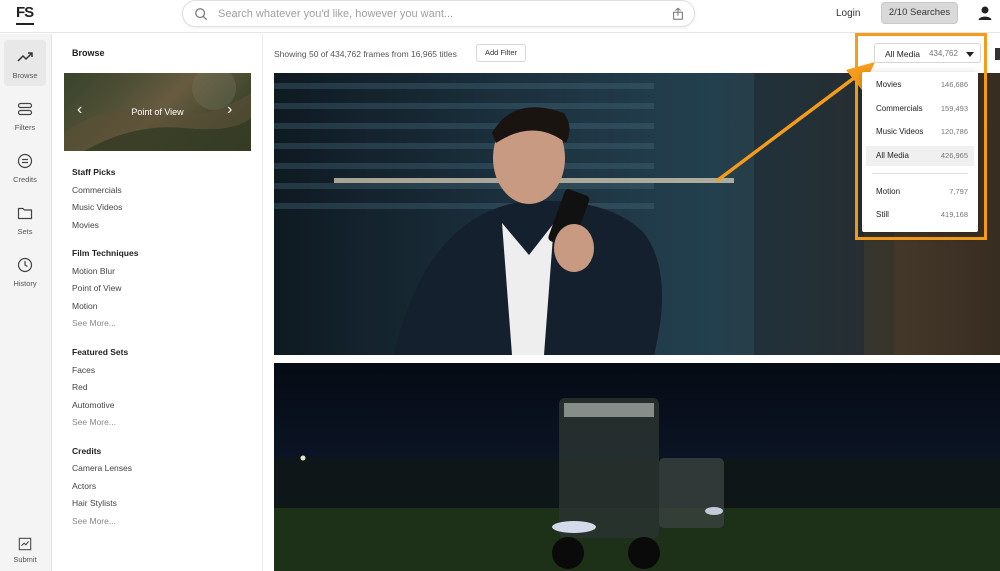  What do you see at coordinates (943, 53) in the screenshot?
I see `dropdown-selected-count: 434,762` at bounding box center [943, 53].